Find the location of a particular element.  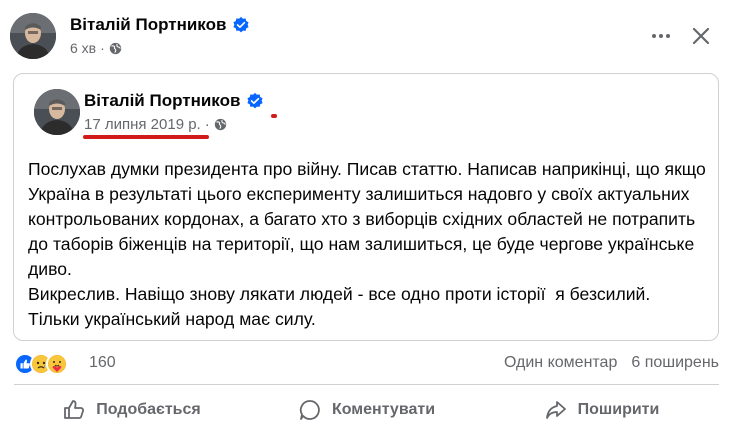

shared-author-avatar is located at coordinates (57, 112).